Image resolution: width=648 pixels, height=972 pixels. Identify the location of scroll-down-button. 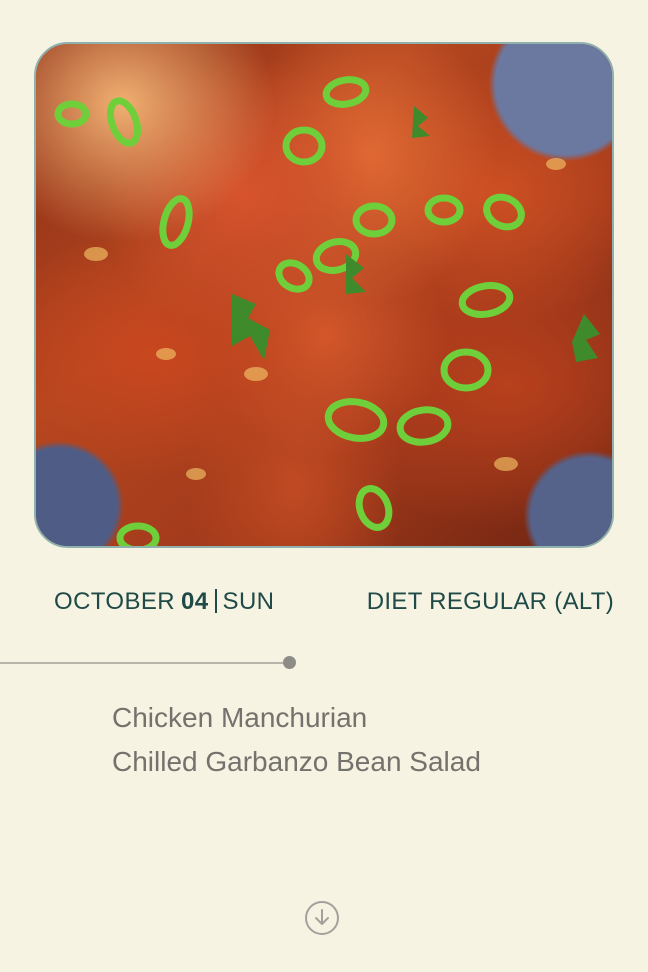
(322, 918).